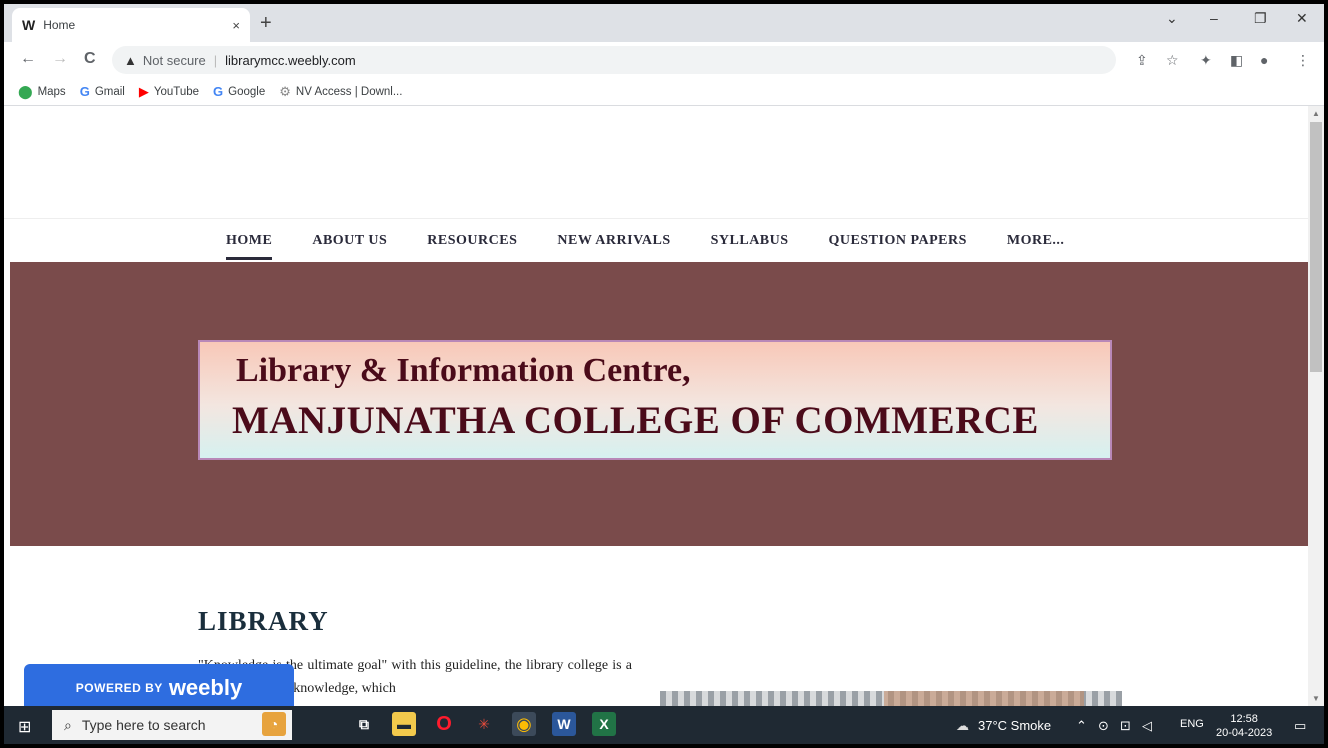  Describe the element at coordinates (1206, 60) in the screenshot. I see `extensions-icon: ✦` at that location.